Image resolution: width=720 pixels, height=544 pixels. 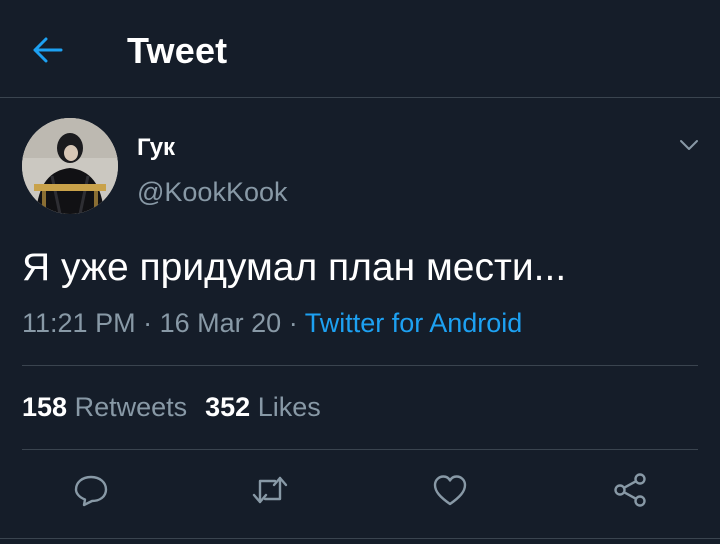 I want to click on user-handle: @KookKook, so click(x=212, y=192).